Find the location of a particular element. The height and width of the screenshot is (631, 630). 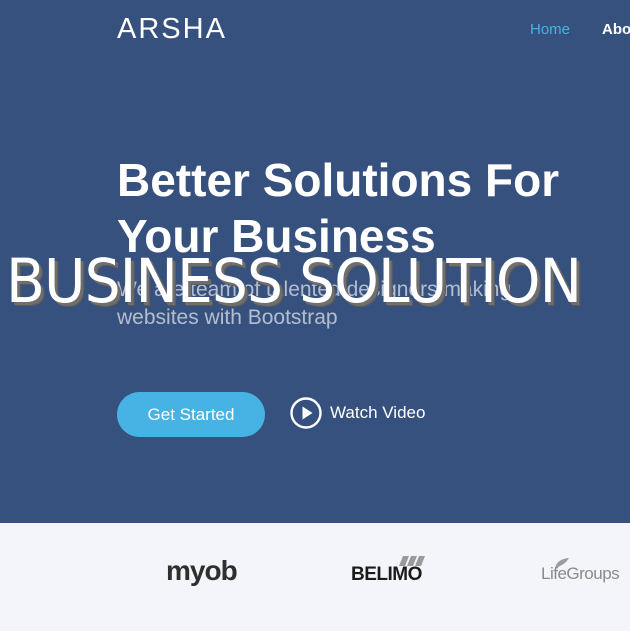

client-logo-myob: myob is located at coordinates (202, 570).